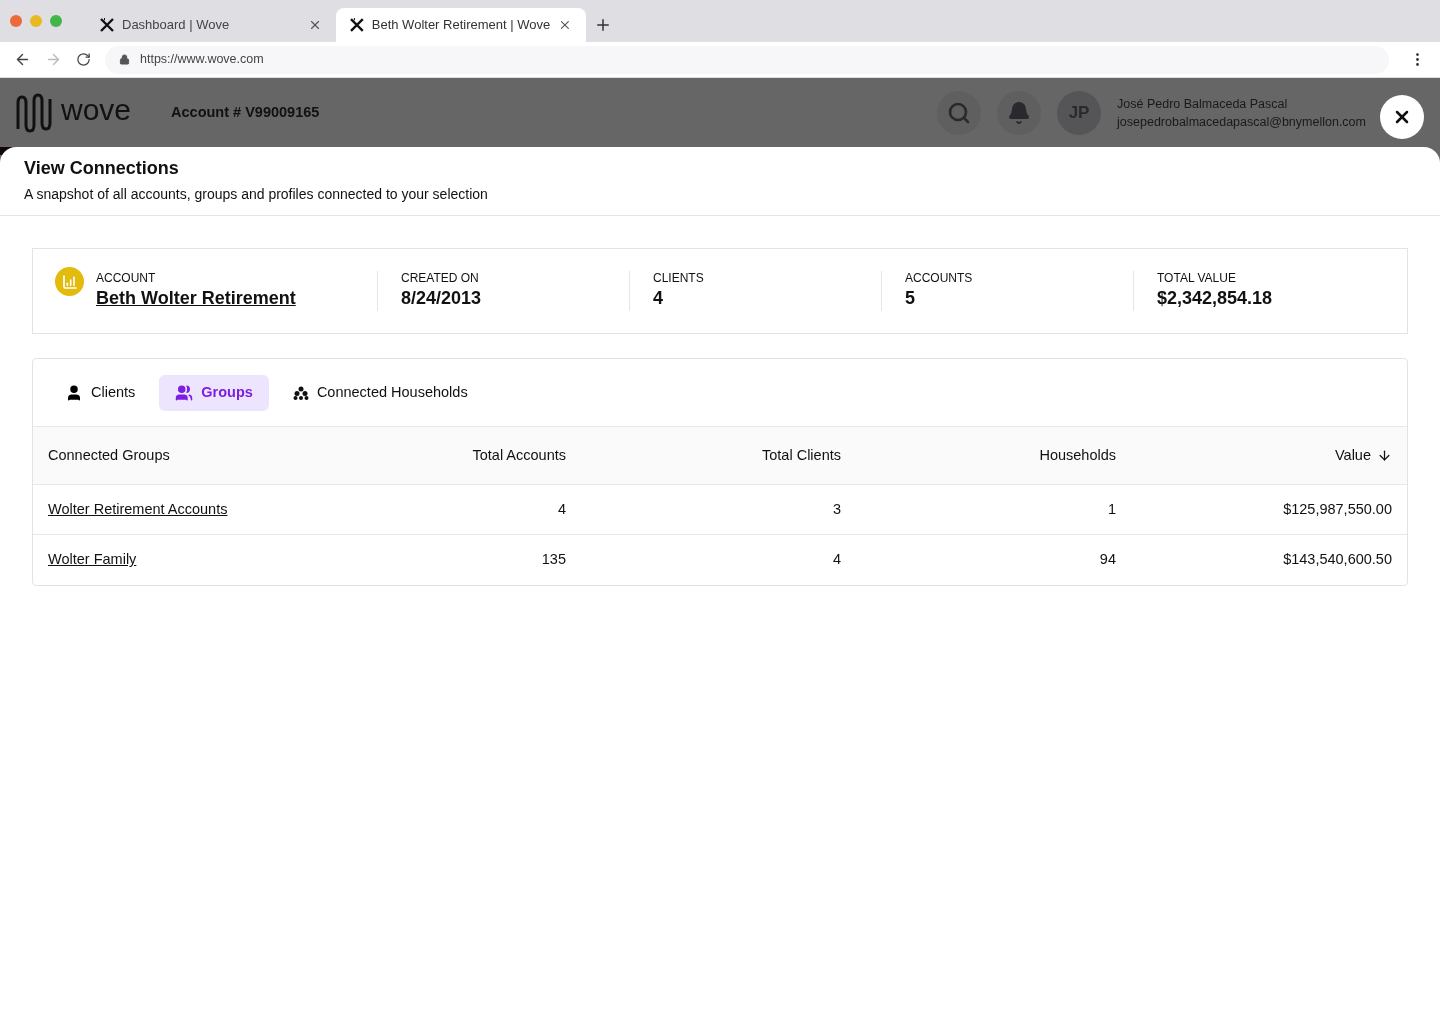 This screenshot has width=1440, height=1024. I want to click on column-header: Value, so click(1363, 455).